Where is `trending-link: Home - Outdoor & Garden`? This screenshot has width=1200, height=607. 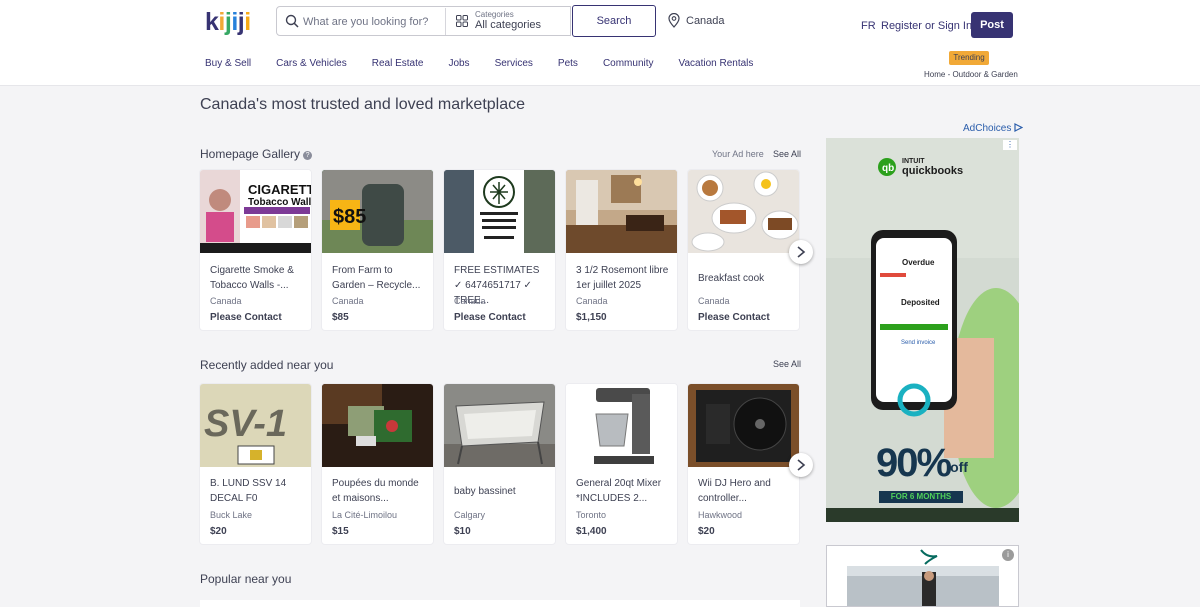
trending-link: Home - Outdoor & Garden is located at coordinates (971, 74).